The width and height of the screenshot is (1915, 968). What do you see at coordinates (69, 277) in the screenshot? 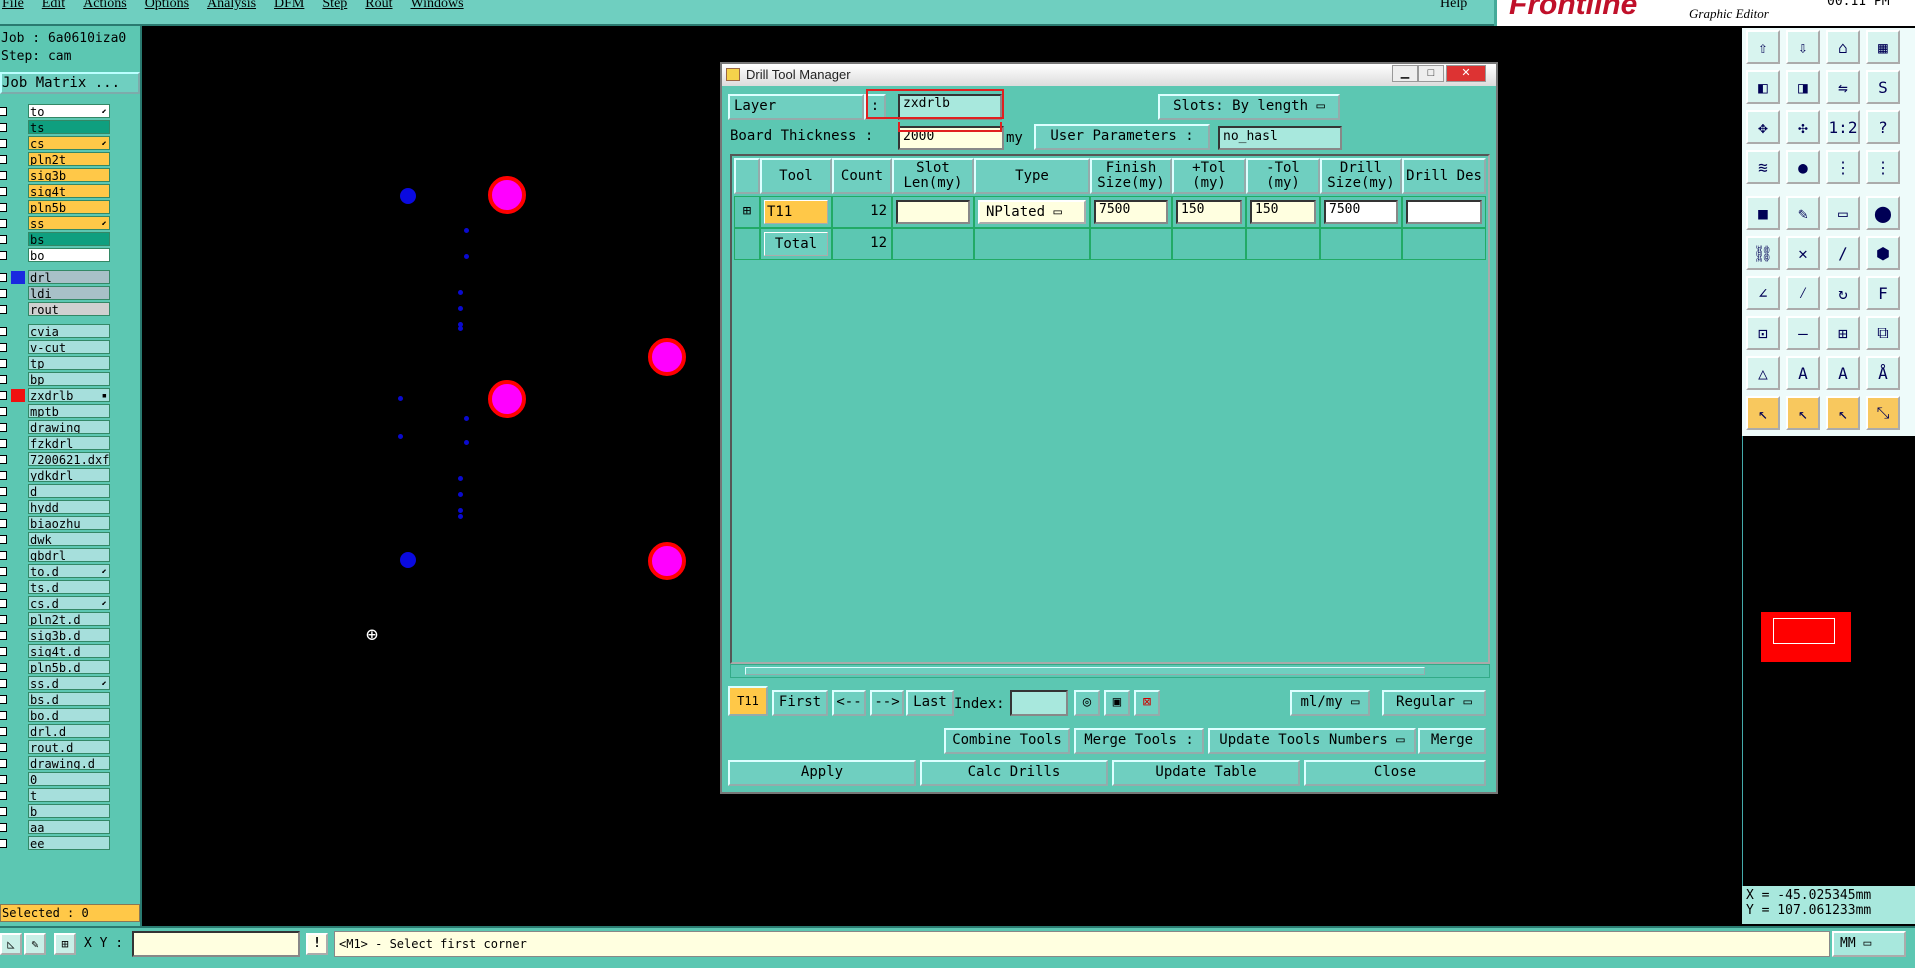
I see `layer-name: drl` at bounding box center [69, 277].